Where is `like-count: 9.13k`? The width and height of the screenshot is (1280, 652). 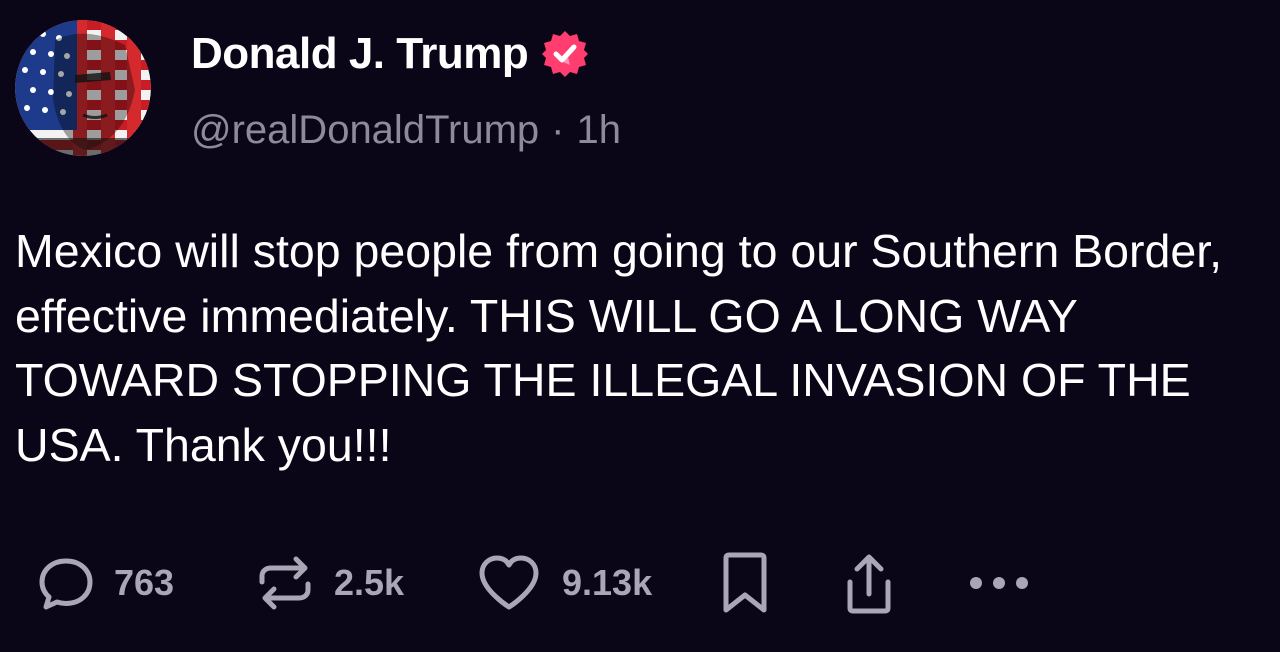 like-count: 9.13k is located at coordinates (607, 582).